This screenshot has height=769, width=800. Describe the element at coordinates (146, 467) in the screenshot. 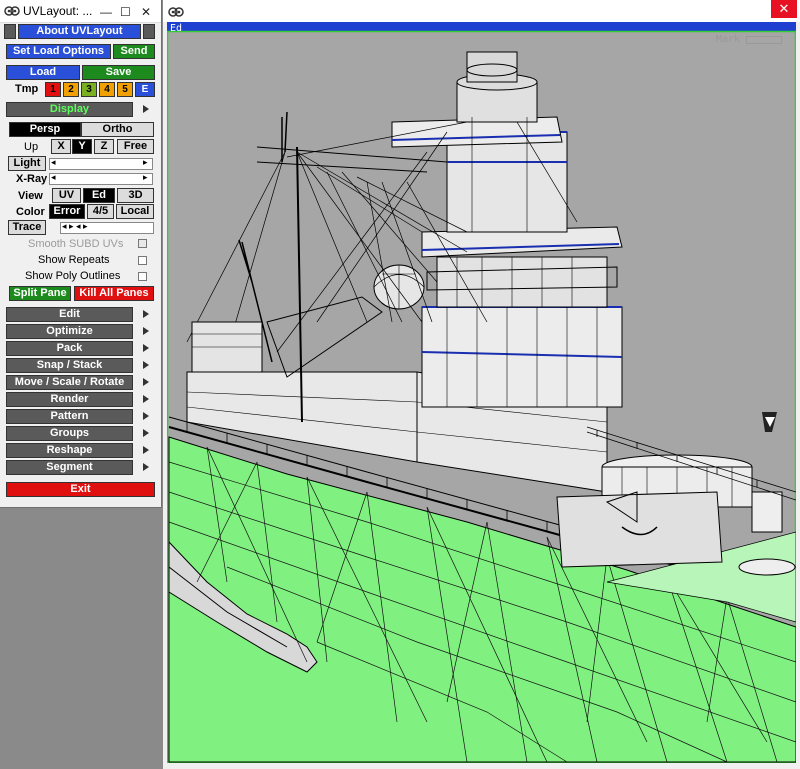

I see `menu-segment-arrow-icon` at that location.